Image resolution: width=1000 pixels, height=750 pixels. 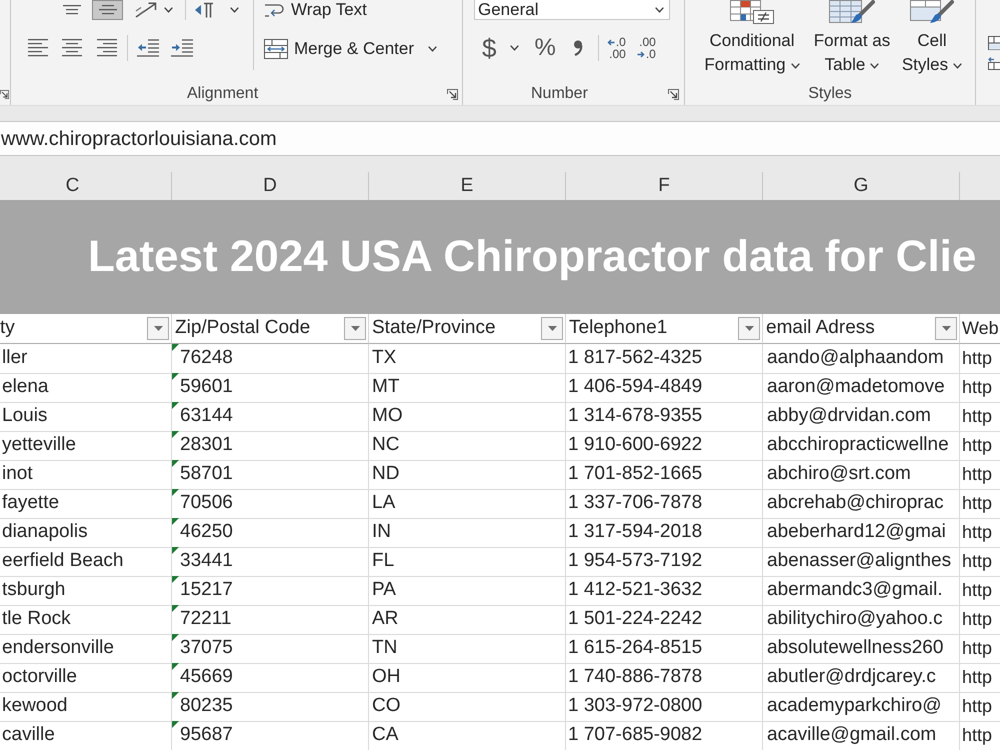 I want to click on increase-indent-icon, so click(x=182, y=48).